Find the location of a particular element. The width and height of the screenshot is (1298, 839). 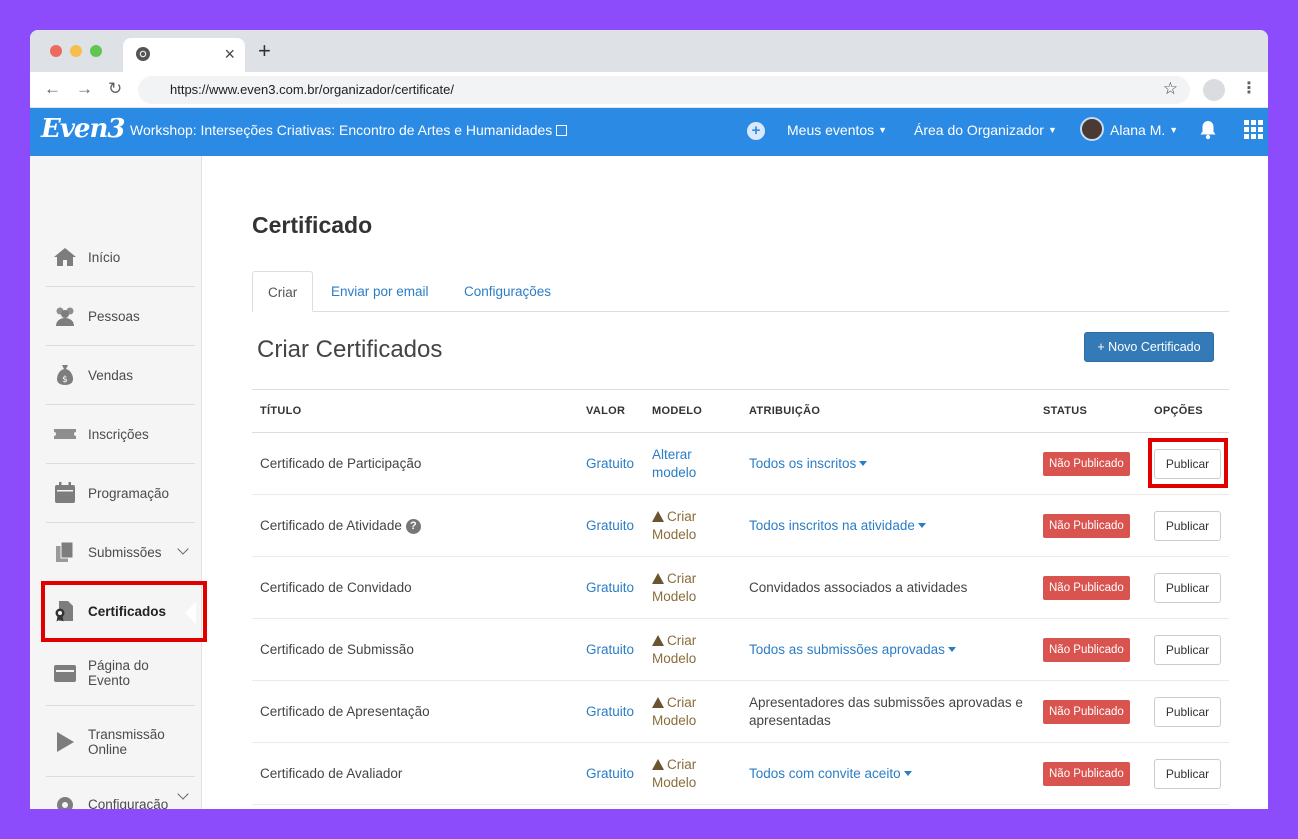

column-header-modelo: MODELO is located at coordinates (692, 411).